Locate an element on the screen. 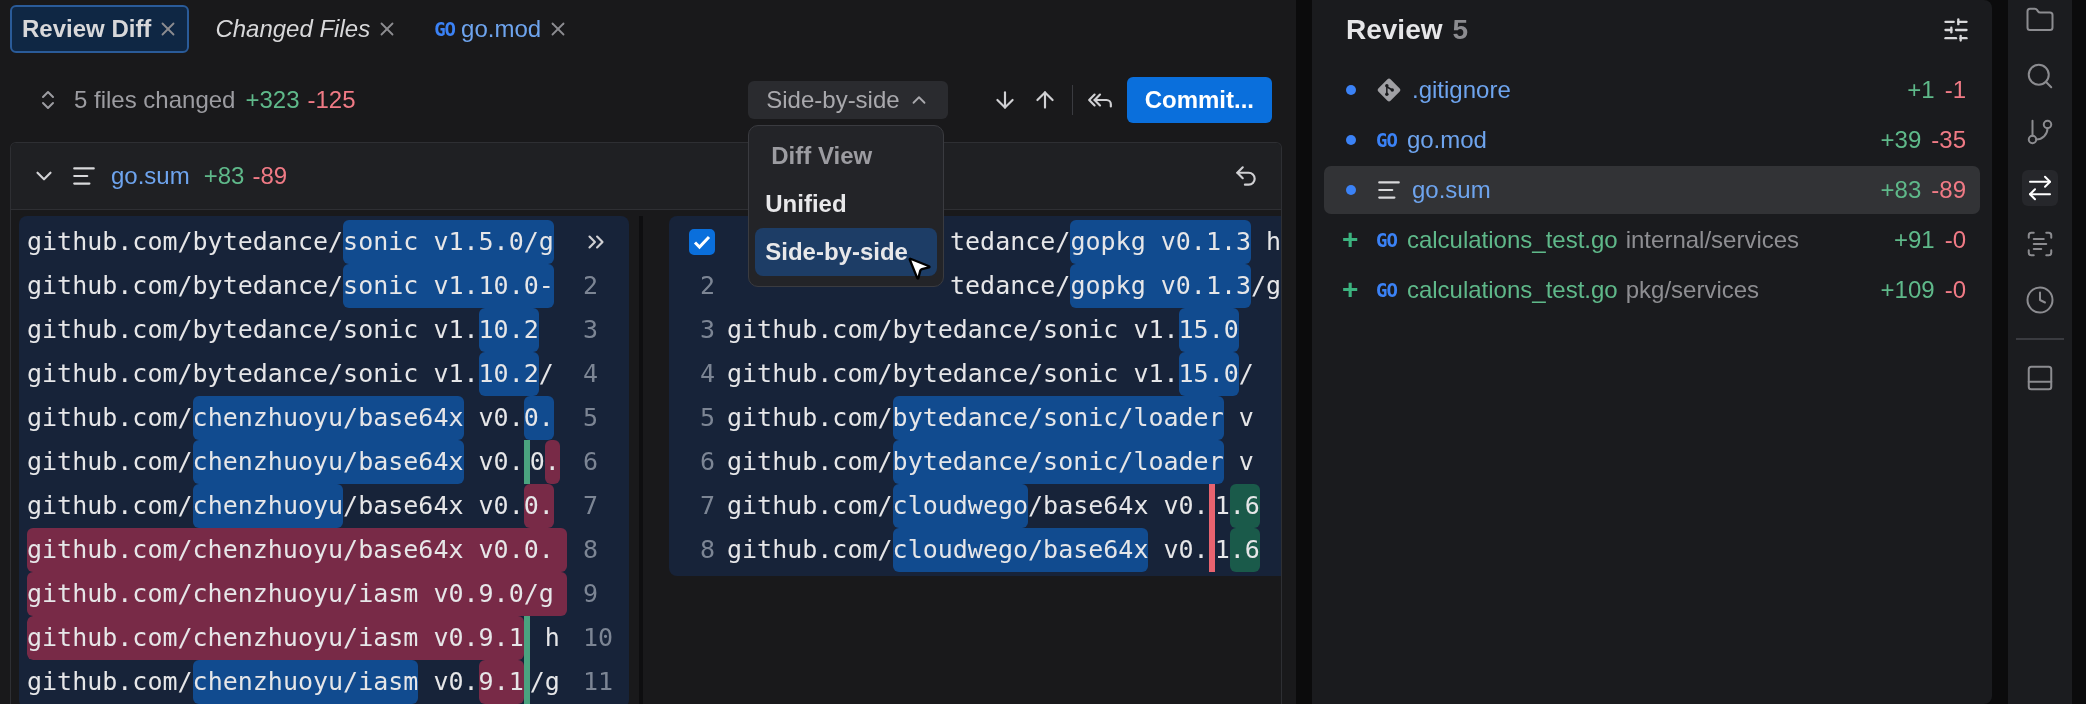 The image size is (2086, 704). panel-title: Review is located at coordinates (1394, 30).